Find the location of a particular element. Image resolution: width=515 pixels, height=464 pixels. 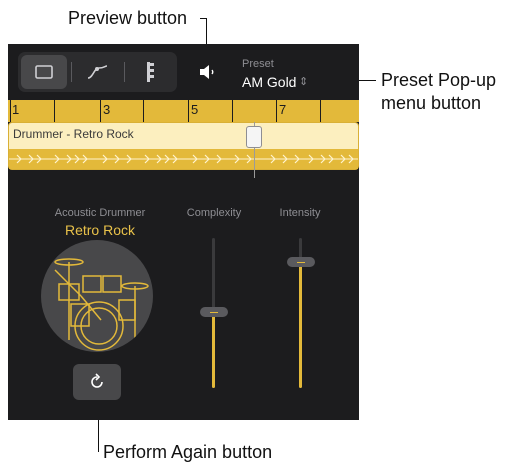

speaker-icon is located at coordinates (207, 72).